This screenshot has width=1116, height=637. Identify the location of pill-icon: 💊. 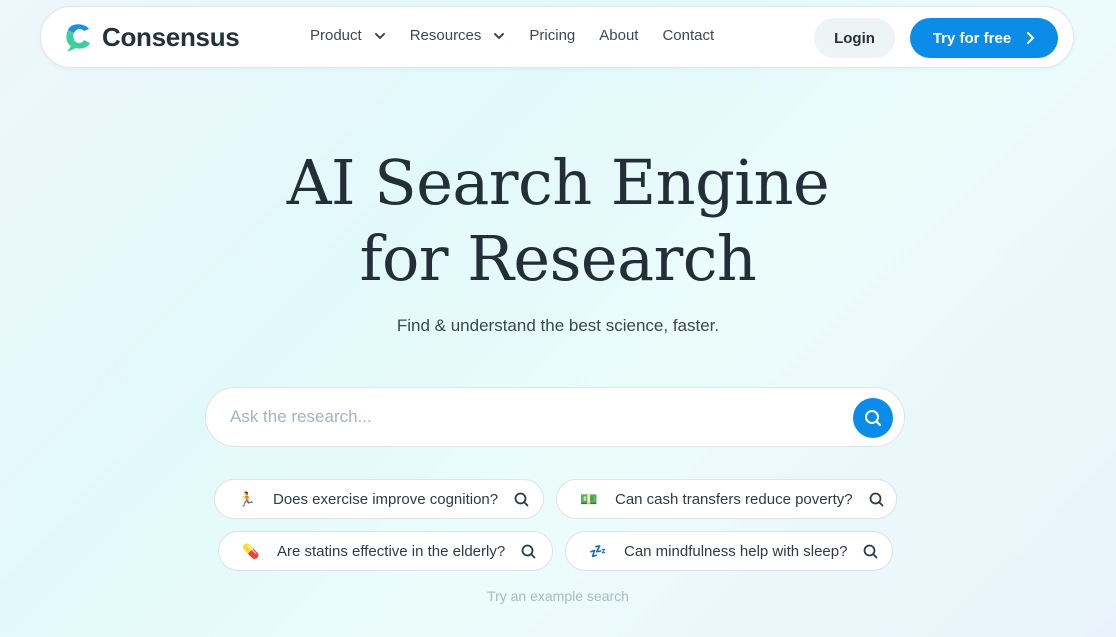
(251, 550).